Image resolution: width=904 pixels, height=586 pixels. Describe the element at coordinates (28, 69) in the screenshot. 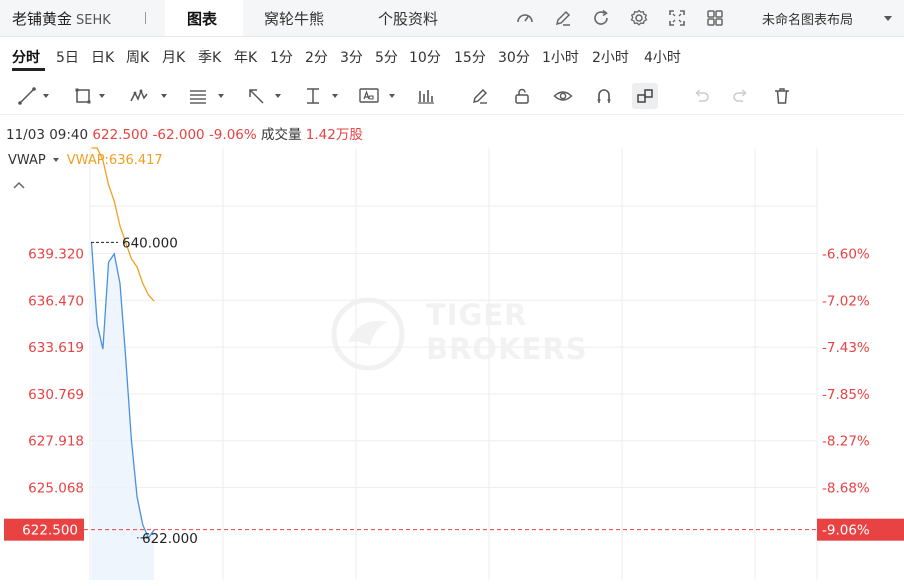

I see `active-period-indicator` at that location.